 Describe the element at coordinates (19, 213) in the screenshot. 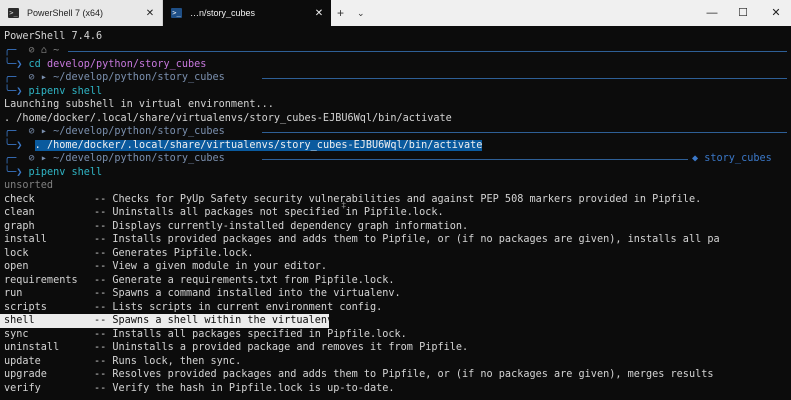

I see `completion-item: clean` at that location.